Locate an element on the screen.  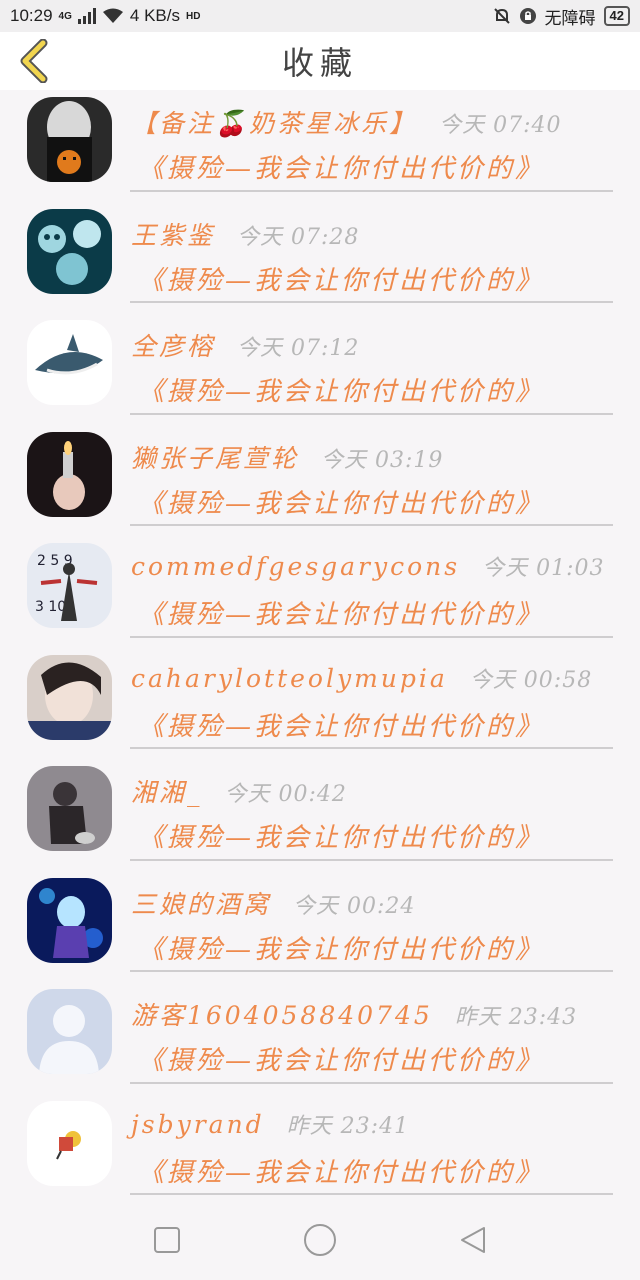
favorite-item: 全彦榕 今天 07:12 《摄殓—我会让你付出代价的》 is located at coordinates (320, 369).